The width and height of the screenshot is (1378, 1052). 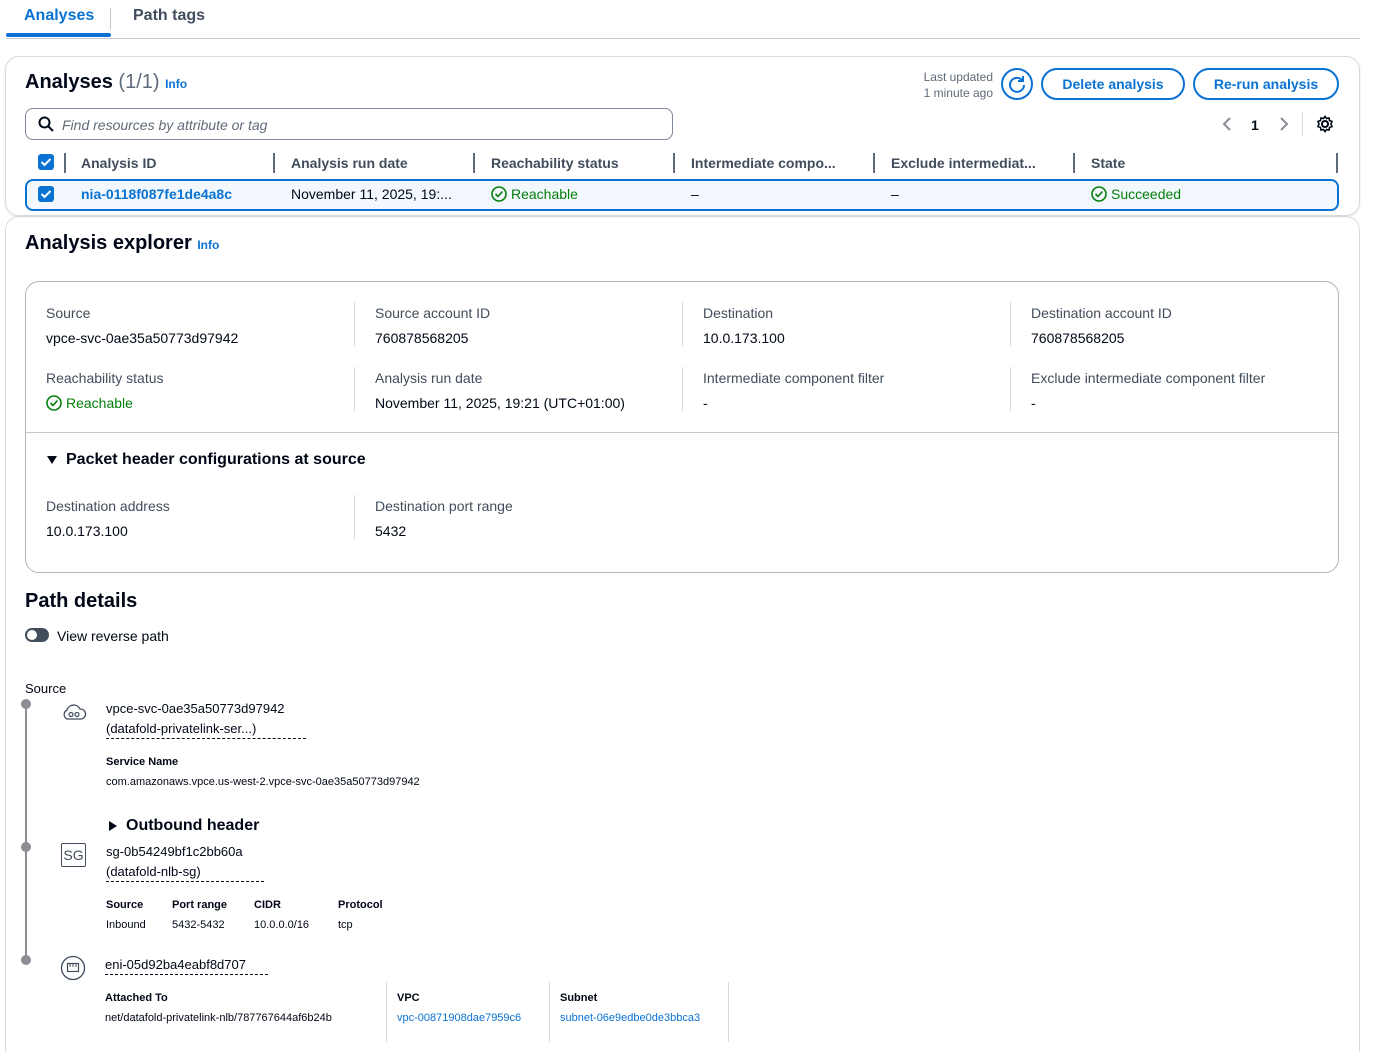 I want to click on select-all-checkbox, so click(x=46, y=162).